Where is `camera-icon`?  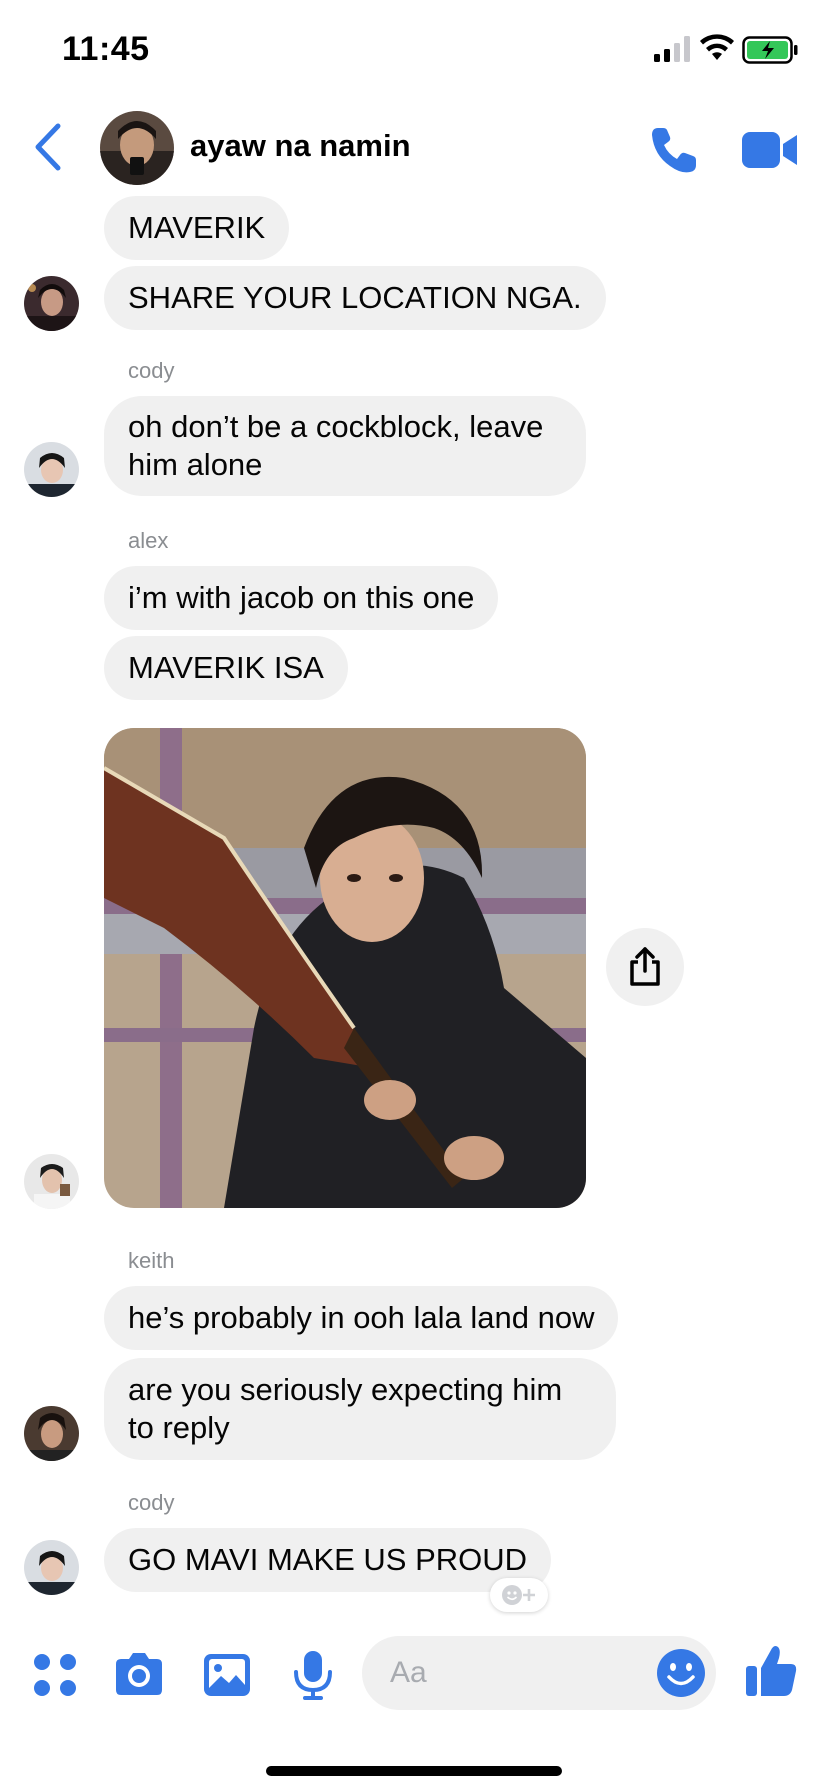 camera-icon is located at coordinates (139, 1675).